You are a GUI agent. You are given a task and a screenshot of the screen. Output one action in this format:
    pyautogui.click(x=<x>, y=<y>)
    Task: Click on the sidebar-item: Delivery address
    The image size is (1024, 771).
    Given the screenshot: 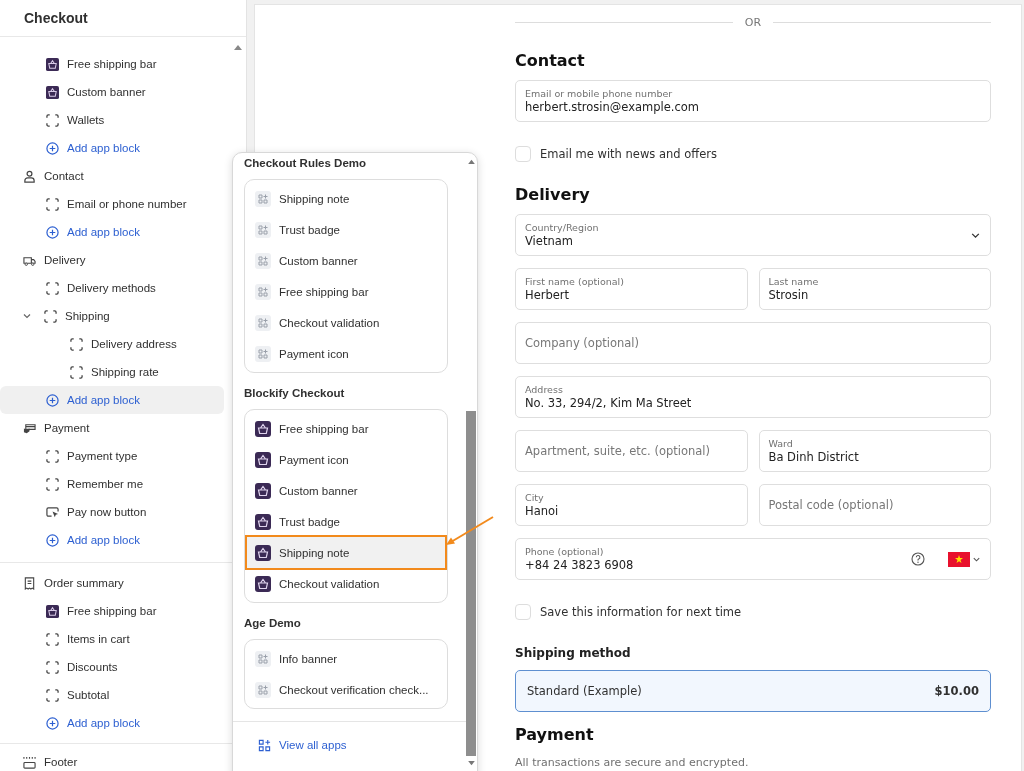 What is the action you would take?
    pyautogui.click(x=112, y=344)
    